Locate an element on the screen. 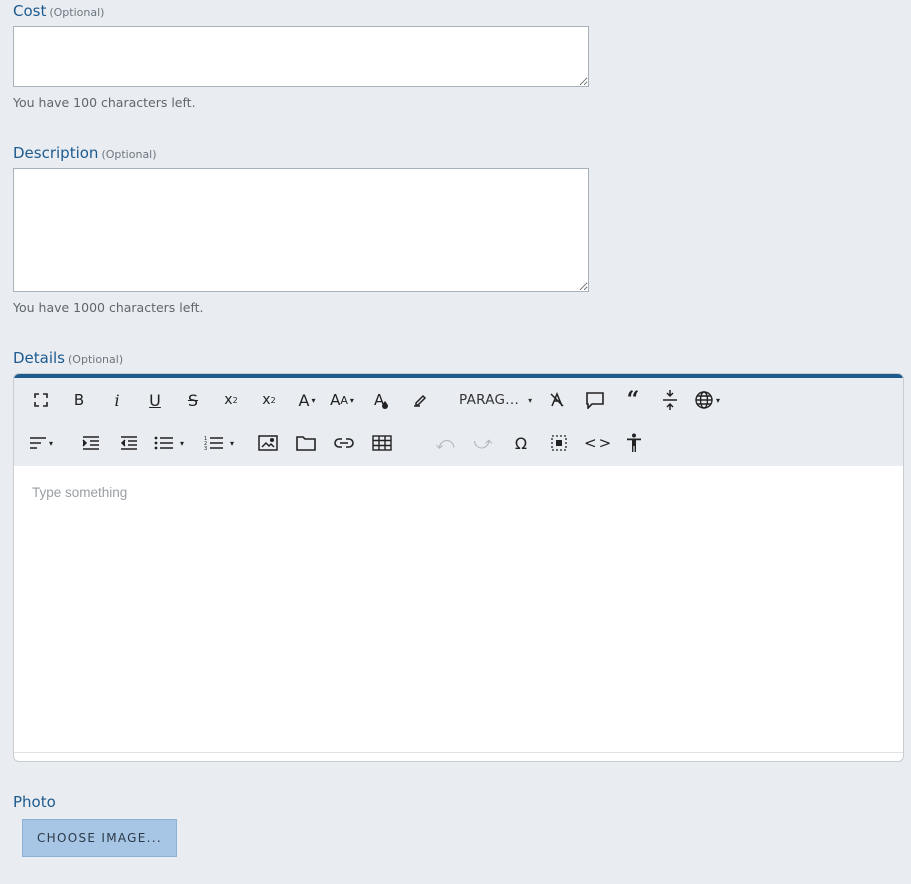 This screenshot has width=911, height=884. select-all-icon is located at coordinates (559, 443).